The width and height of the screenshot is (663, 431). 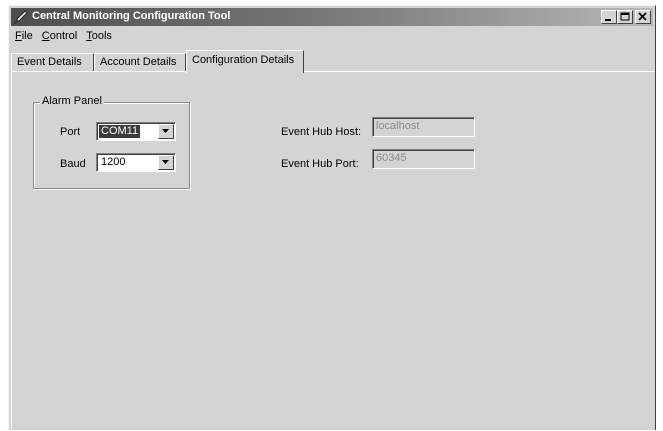 What do you see at coordinates (136, 162) in the screenshot?
I see `baud-combobox: 1200` at bounding box center [136, 162].